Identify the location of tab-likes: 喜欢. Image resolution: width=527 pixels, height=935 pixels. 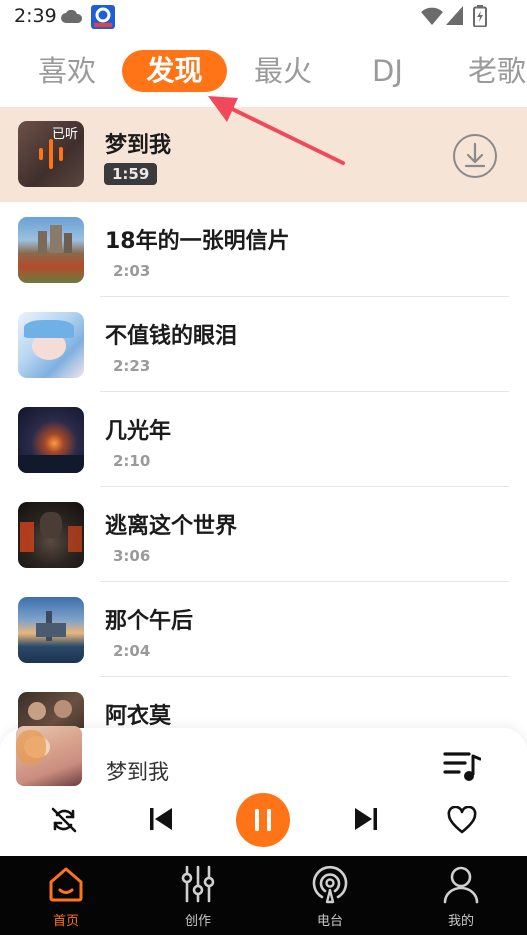
(67, 71).